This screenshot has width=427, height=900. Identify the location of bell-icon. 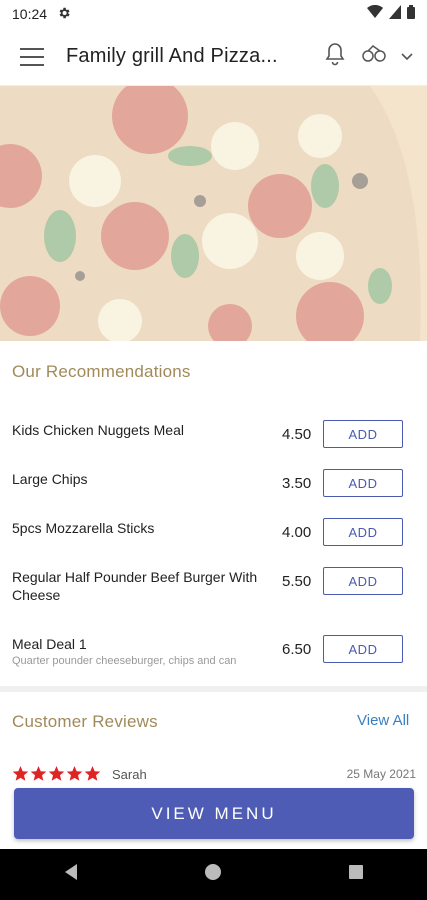
(335, 56).